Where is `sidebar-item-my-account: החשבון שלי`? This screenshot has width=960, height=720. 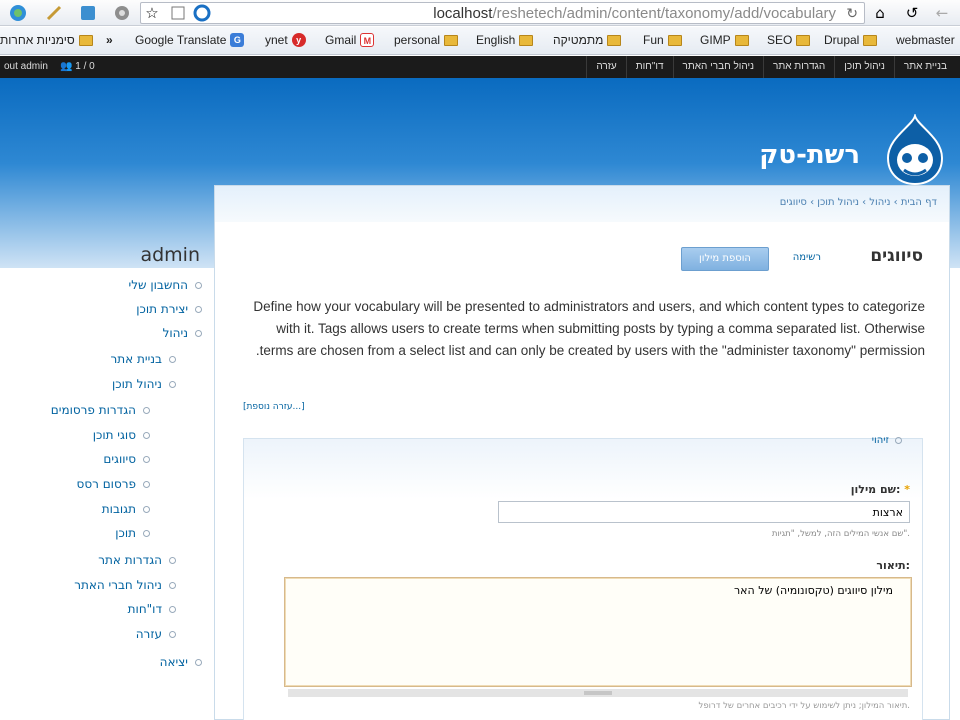 sidebar-item-my-account: החשבון שלי is located at coordinates (165, 285).